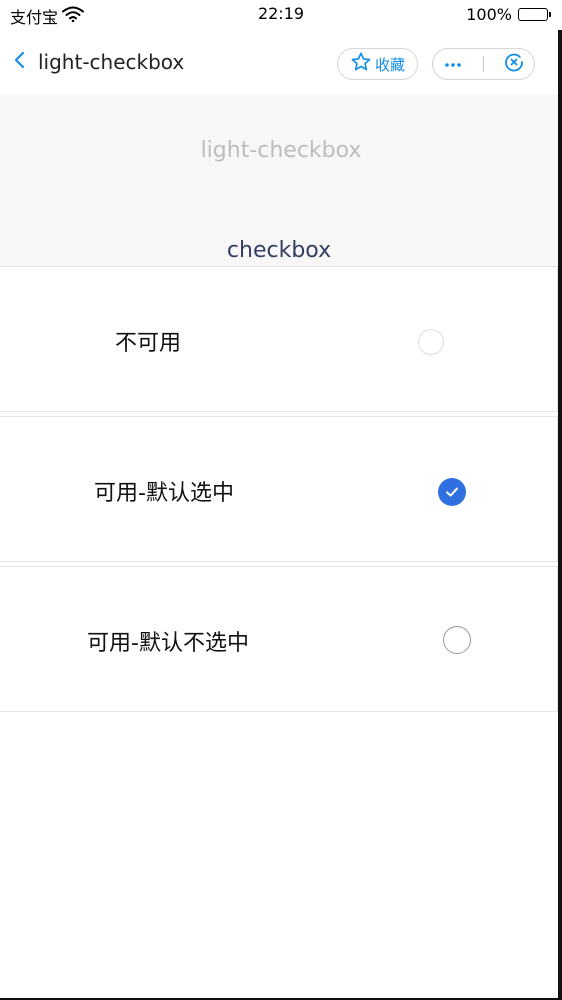  What do you see at coordinates (20, 62) in the screenshot?
I see `back-chevron-icon` at bounding box center [20, 62].